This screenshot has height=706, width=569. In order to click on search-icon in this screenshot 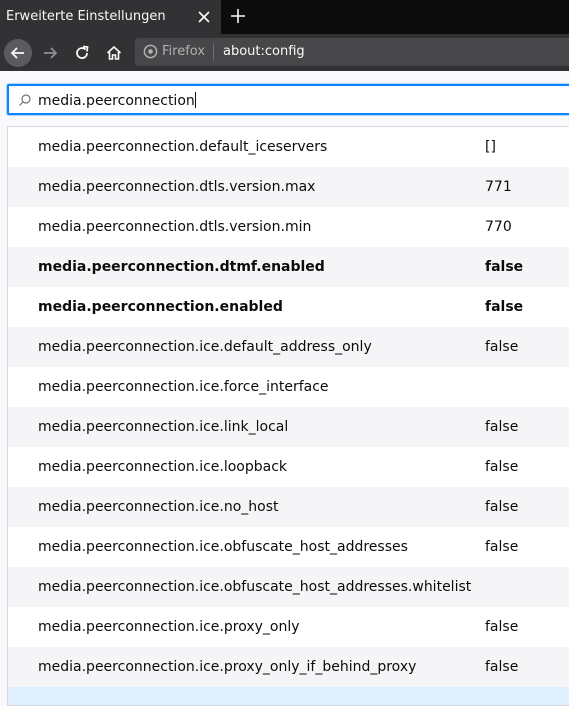, I will do `click(25, 100)`.